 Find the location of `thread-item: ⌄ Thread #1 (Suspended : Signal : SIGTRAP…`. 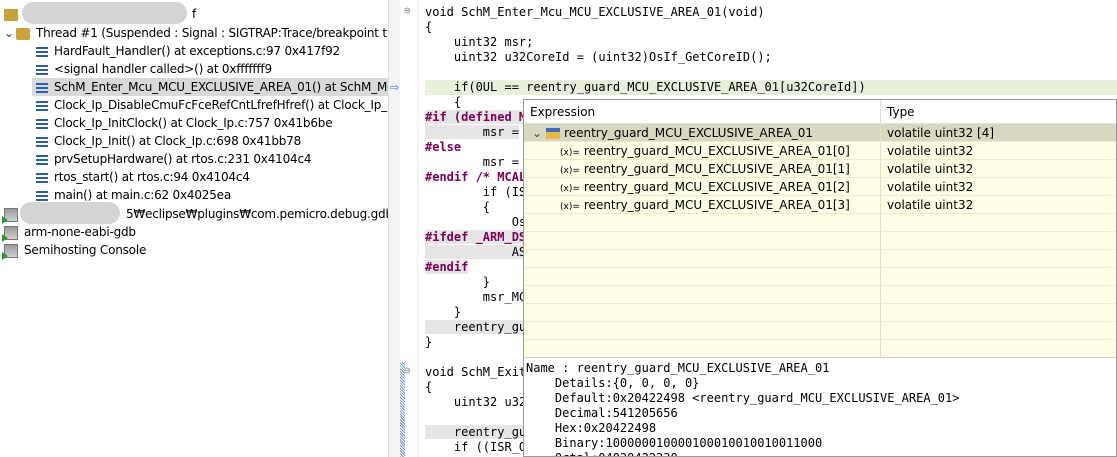

thread-item: ⌄ Thread #1 (Suspended : Signal : SIGTRAP… is located at coordinates (196, 33).